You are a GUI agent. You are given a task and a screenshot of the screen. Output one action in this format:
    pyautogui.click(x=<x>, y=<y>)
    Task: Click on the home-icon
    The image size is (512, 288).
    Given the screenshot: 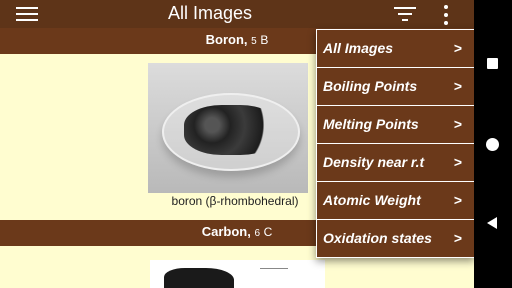 What is the action you would take?
    pyautogui.click(x=492, y=144)
    